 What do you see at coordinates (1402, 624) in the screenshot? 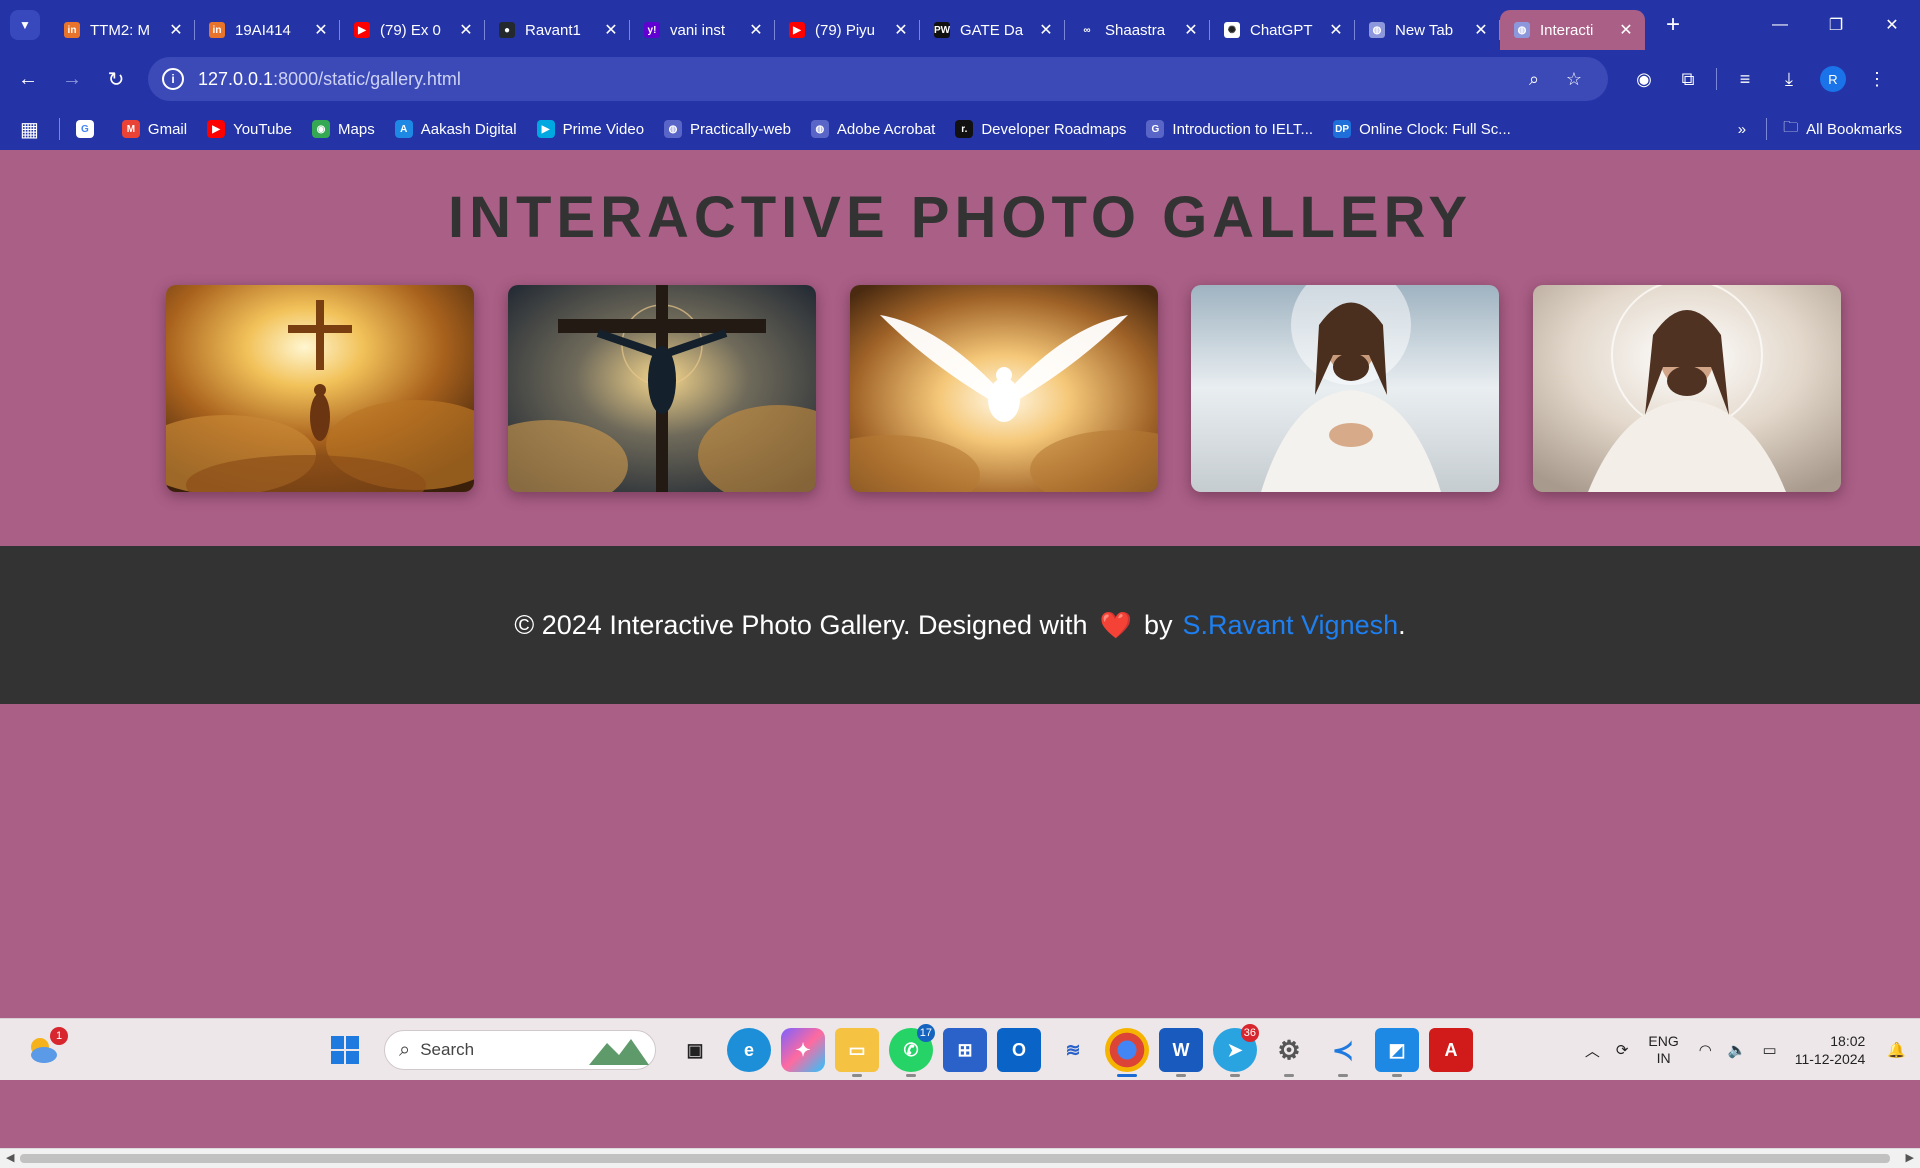
I see `footer-period: .` at bounding box center [1402, 624].